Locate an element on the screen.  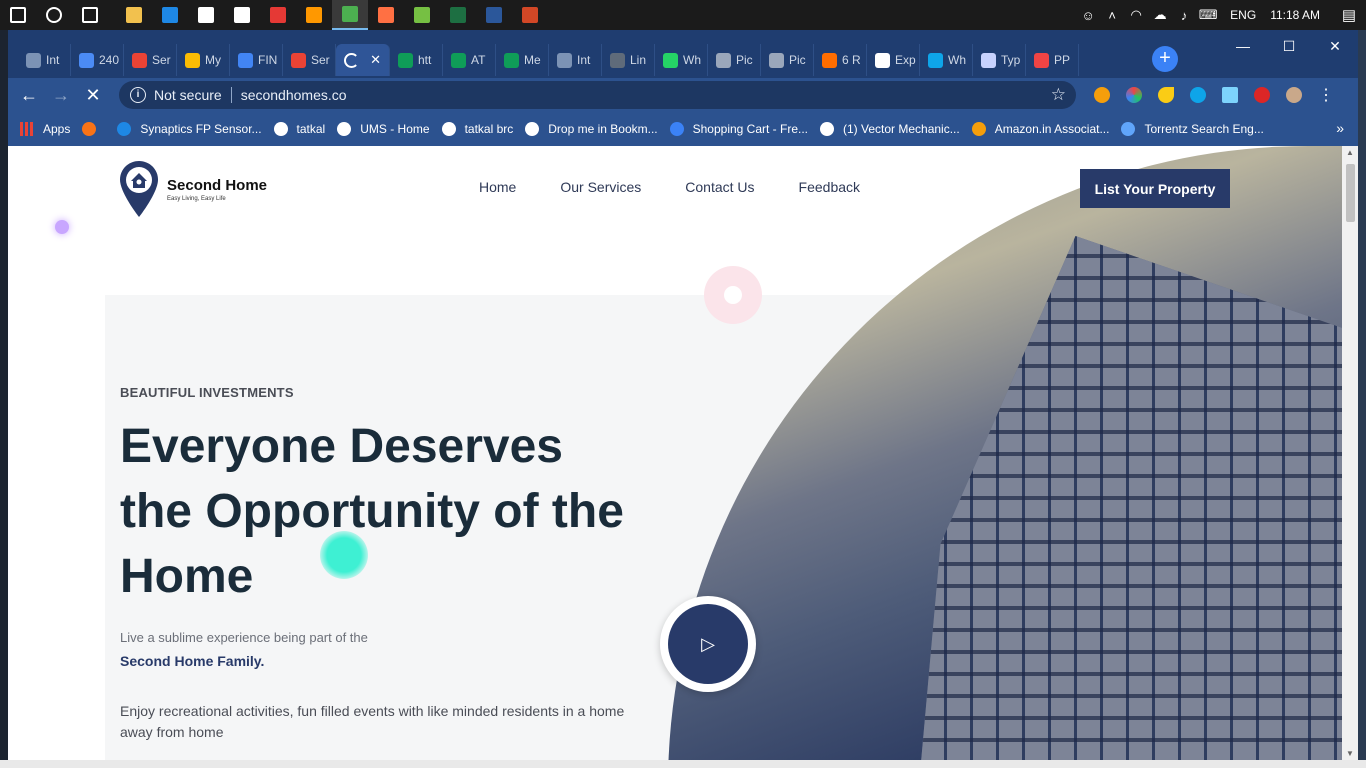
taskbar-sublime-button is located at coordinates (314, 15).